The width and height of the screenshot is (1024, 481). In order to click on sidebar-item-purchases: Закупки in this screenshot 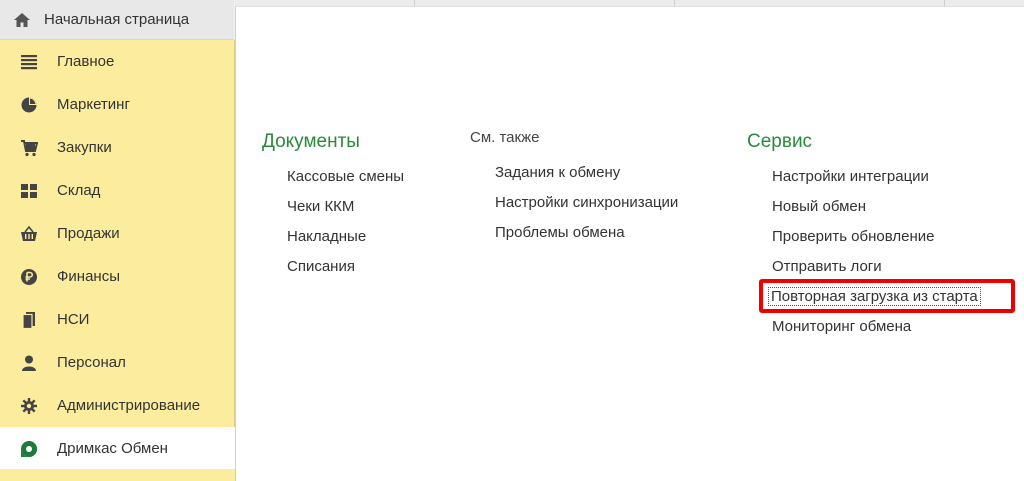, I will do `click(117, 147)`.